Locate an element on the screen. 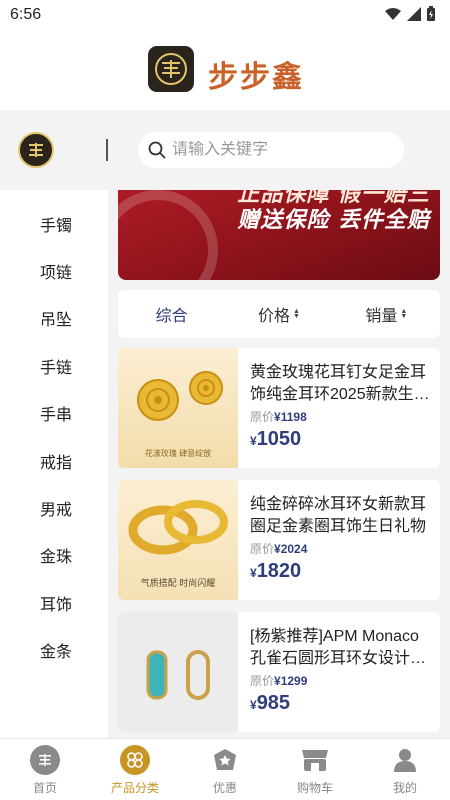  profile-icon is located at coordinates (405, 760).